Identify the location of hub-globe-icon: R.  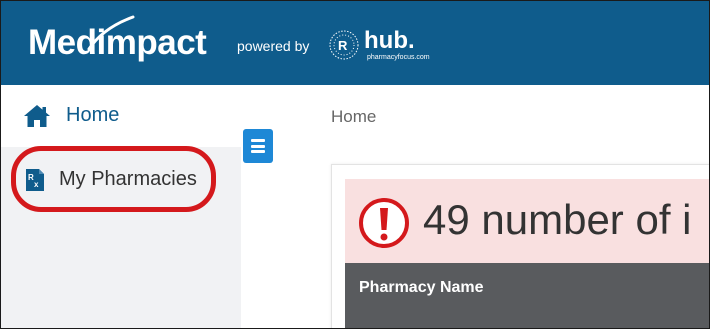
(344, 45).